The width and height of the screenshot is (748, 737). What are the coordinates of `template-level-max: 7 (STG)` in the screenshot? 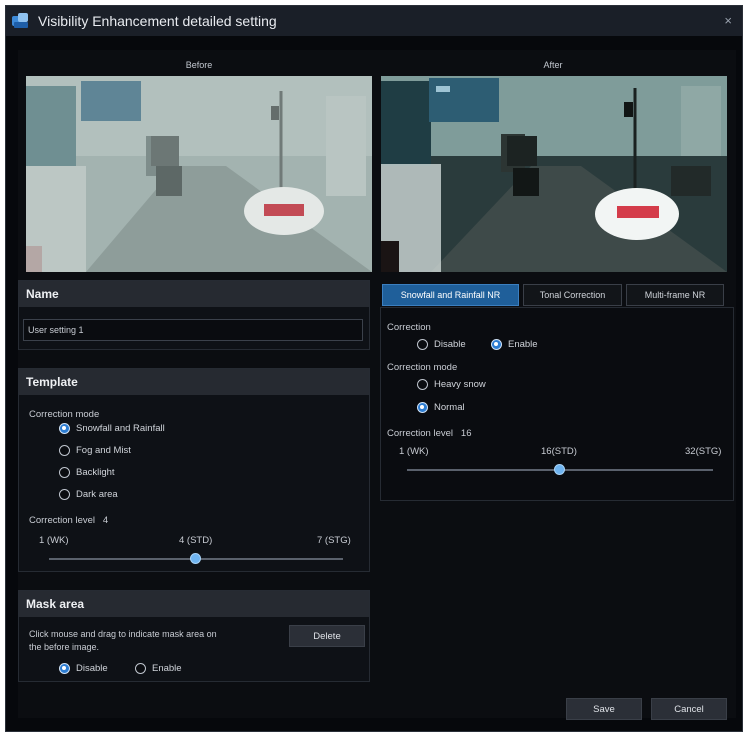 It's located at (334, 540).